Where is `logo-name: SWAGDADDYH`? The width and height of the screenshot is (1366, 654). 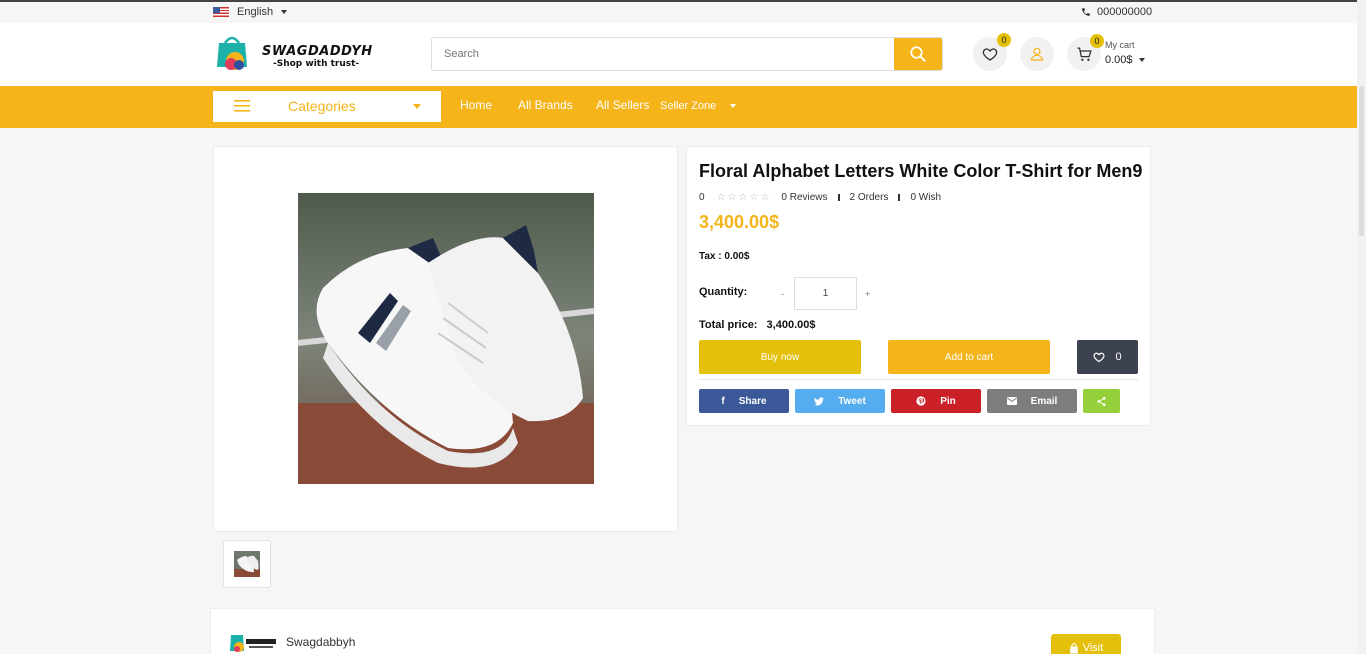
logo-name: SWAGDADDYH is located at coordinates (317, 51).